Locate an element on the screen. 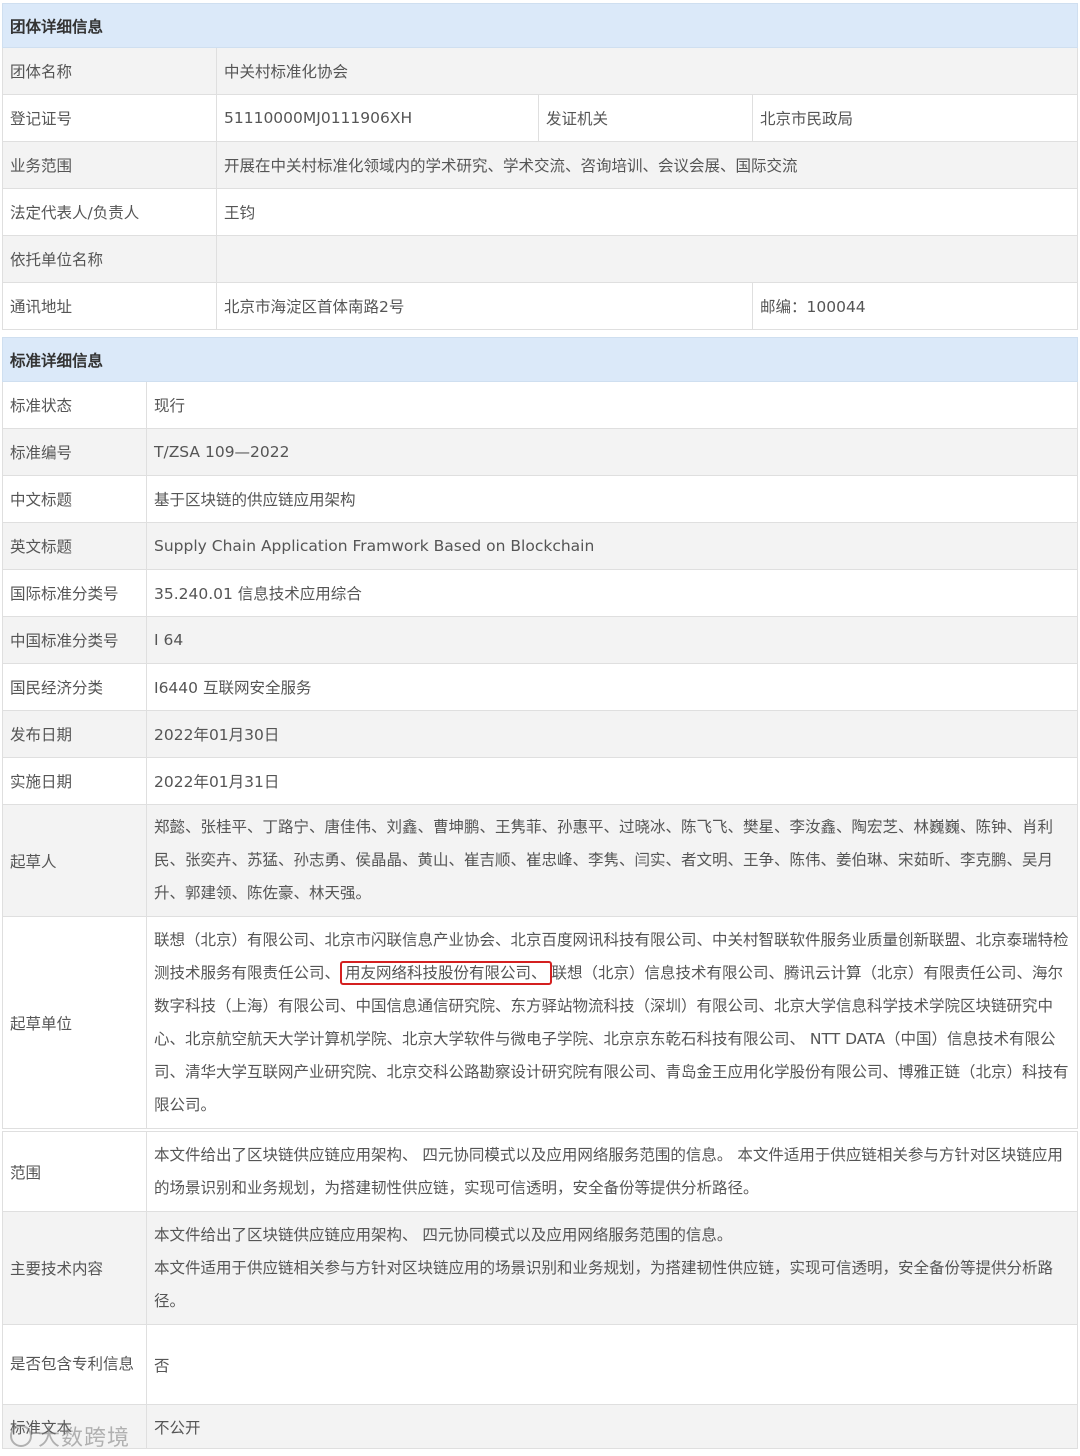 This screenshot has height=1456, width=1080. ics-code-value: 35.240.01 信息技术应用综合 is located at coordinates (612, 593).